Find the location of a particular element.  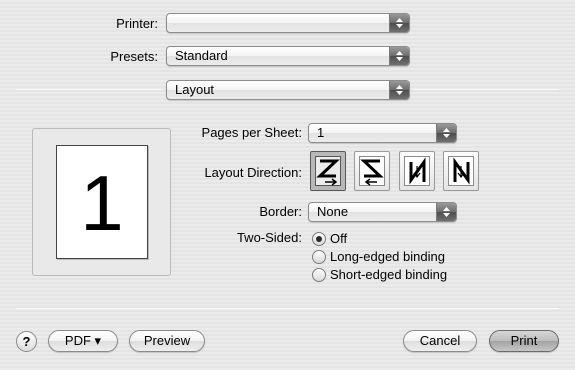

two-sided-off-radio is located at coordinates (319, 239).